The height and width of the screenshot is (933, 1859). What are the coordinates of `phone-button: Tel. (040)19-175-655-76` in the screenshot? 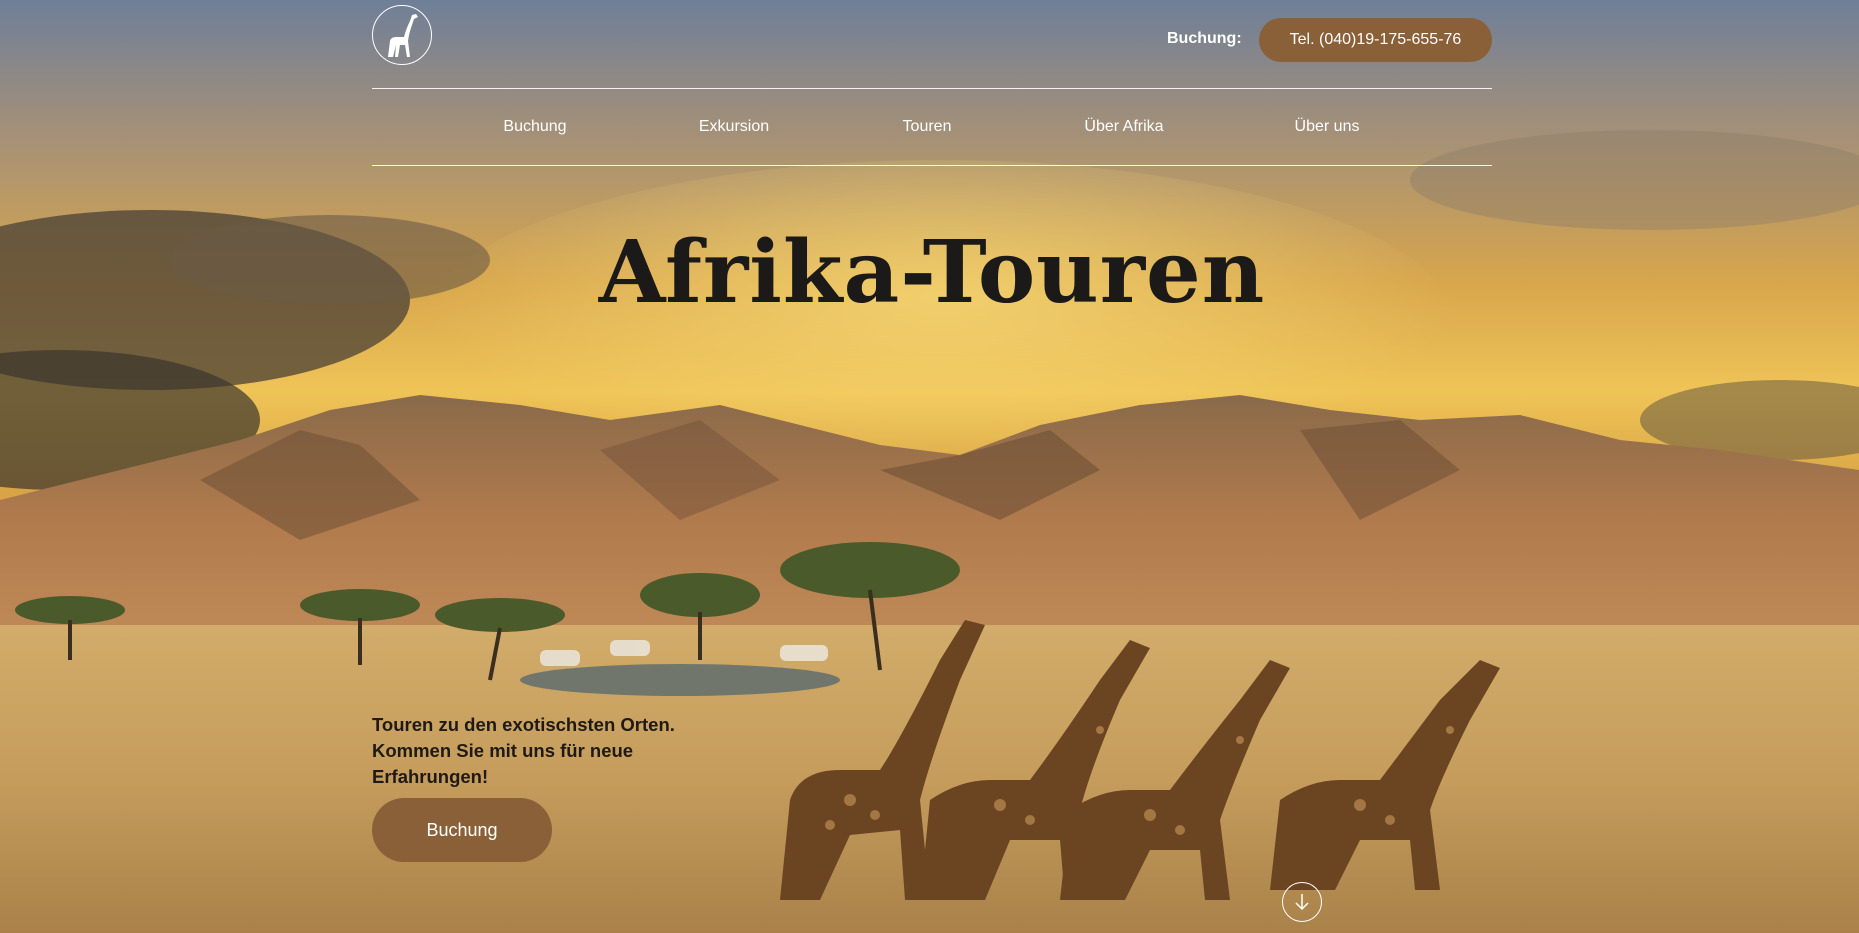 It's located at (1375, 40).